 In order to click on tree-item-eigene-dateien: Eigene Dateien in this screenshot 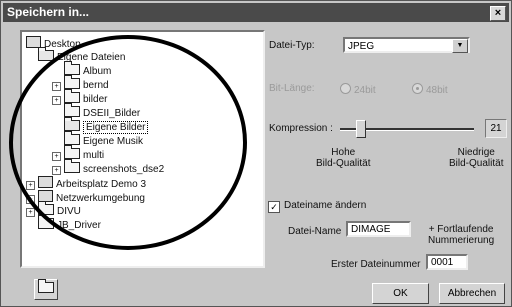, I will do `click(81, 55)`.